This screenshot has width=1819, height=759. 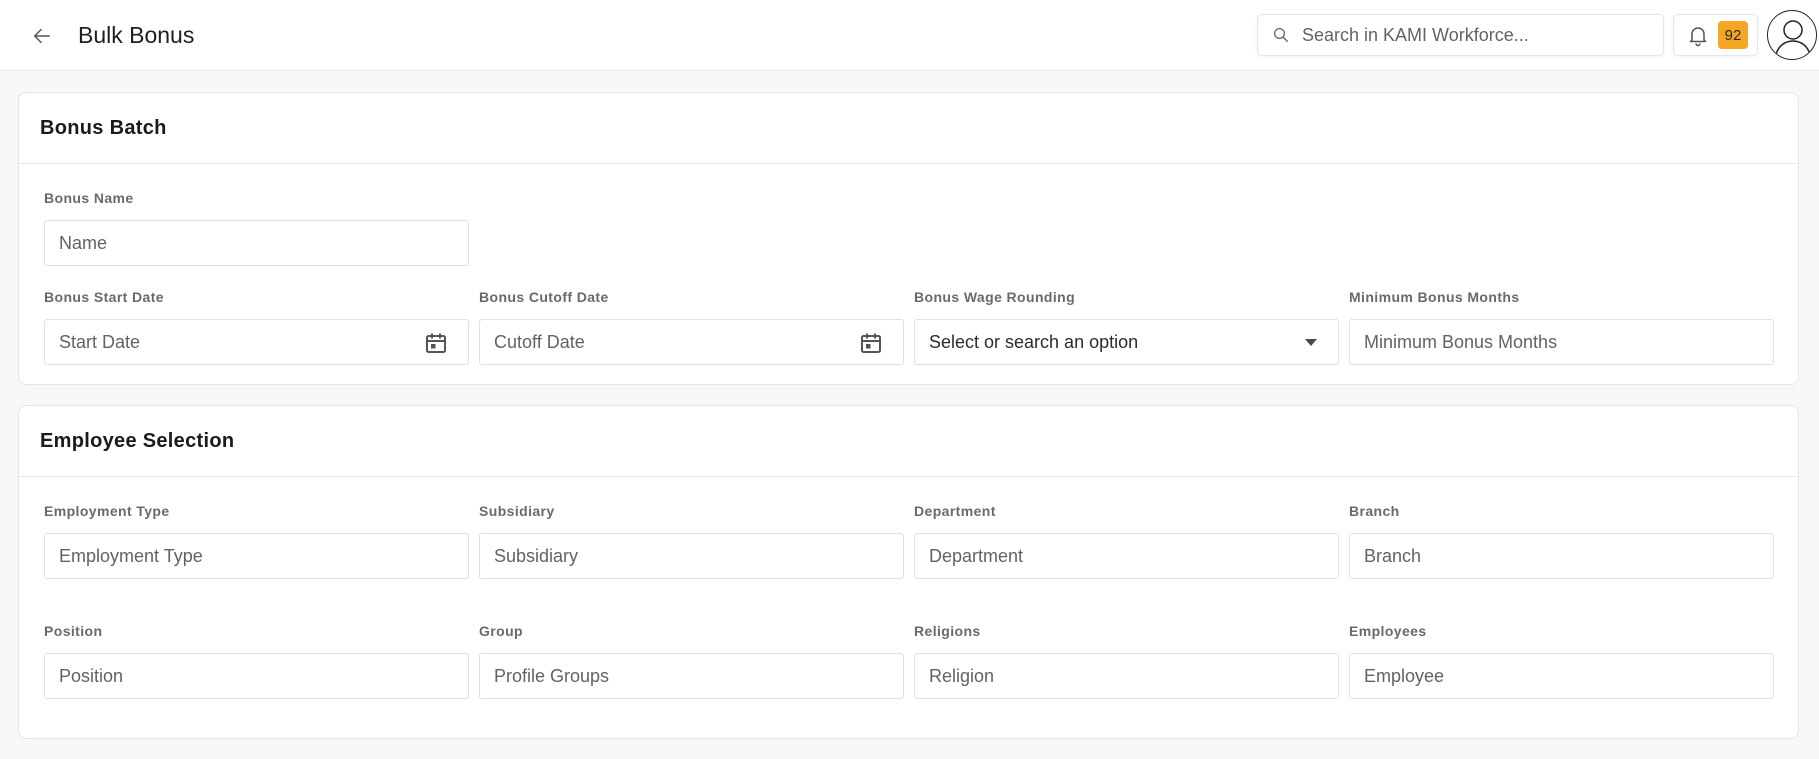 I want to click on bonus-name-field: Bonus Name, so click(x=256, y=228).